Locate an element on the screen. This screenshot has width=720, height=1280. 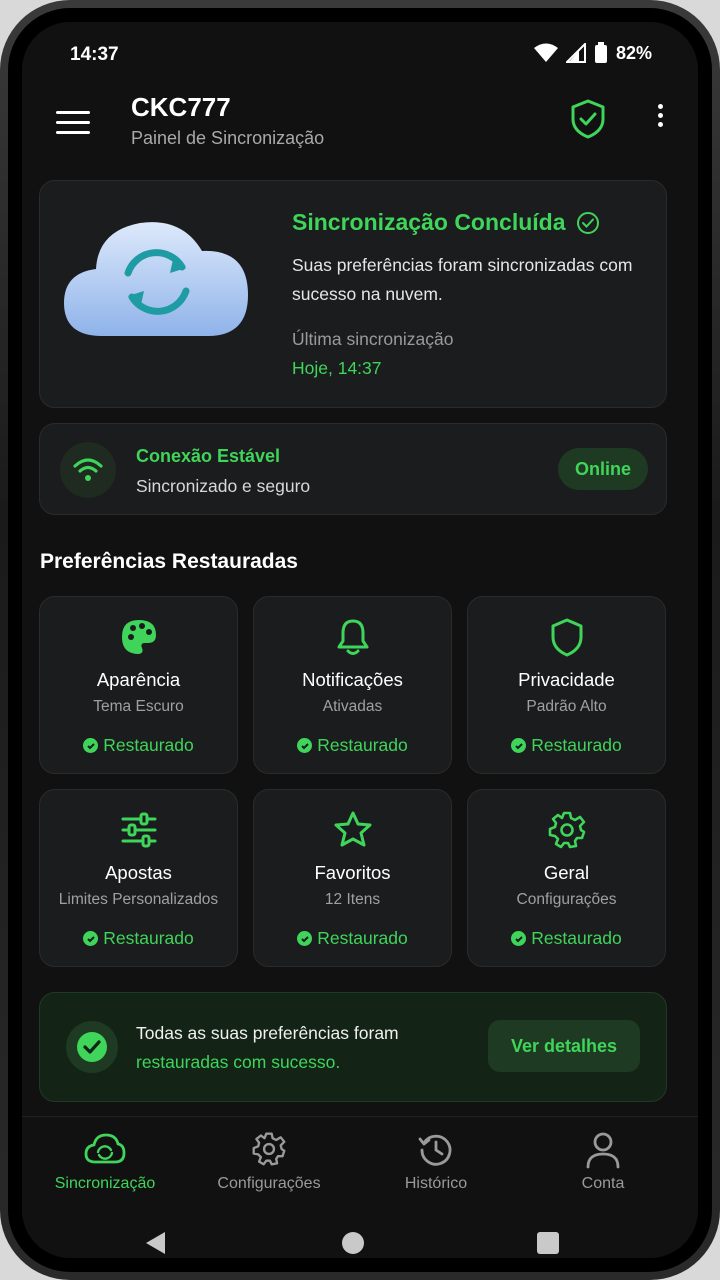
nav-item-settings: Configurações is located at coordinates (269, 1162).